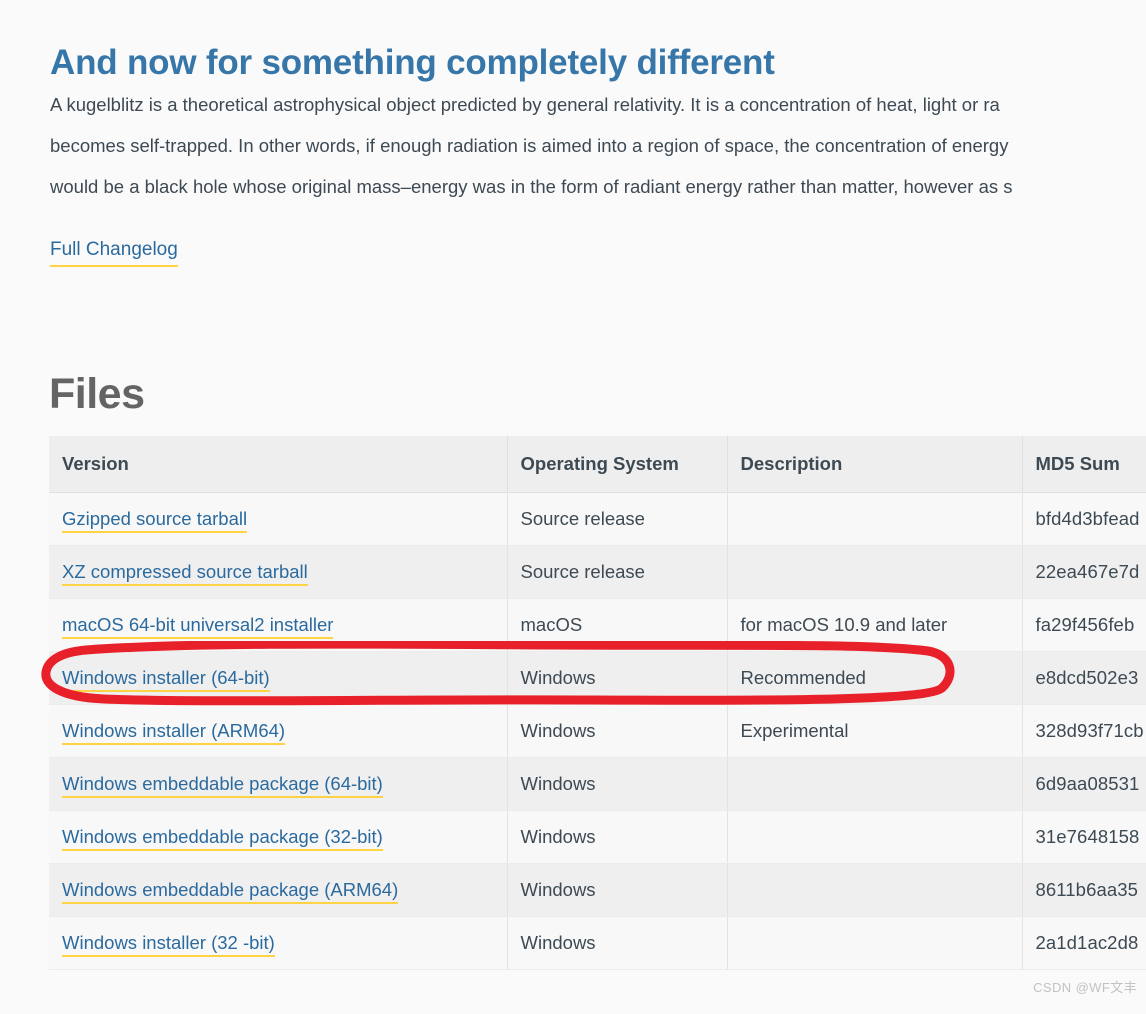 The image size is (1146, 1014). I want to click on version-cell: Gzipped source tarball, so click(278, 519).